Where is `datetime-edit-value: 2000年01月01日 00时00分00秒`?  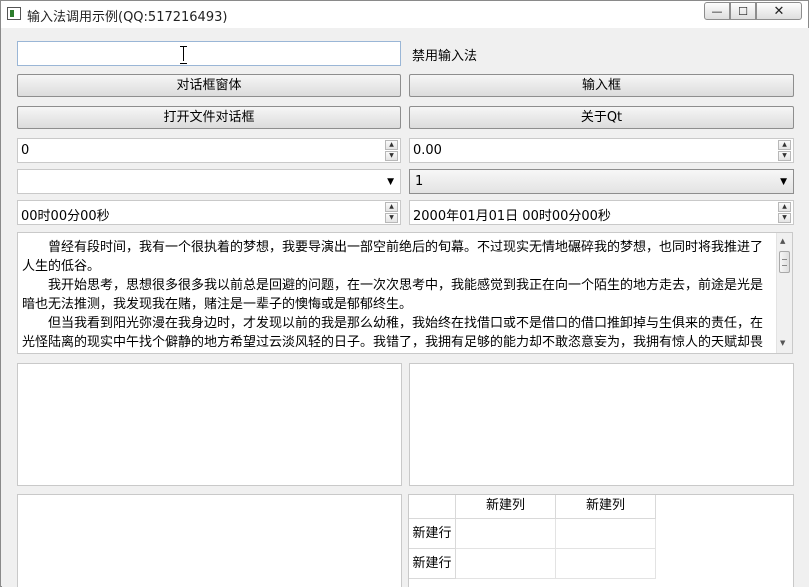 datetime-edit-value: 2000年01月01日 00时00分00秒 is located at coordinates (512, 216).